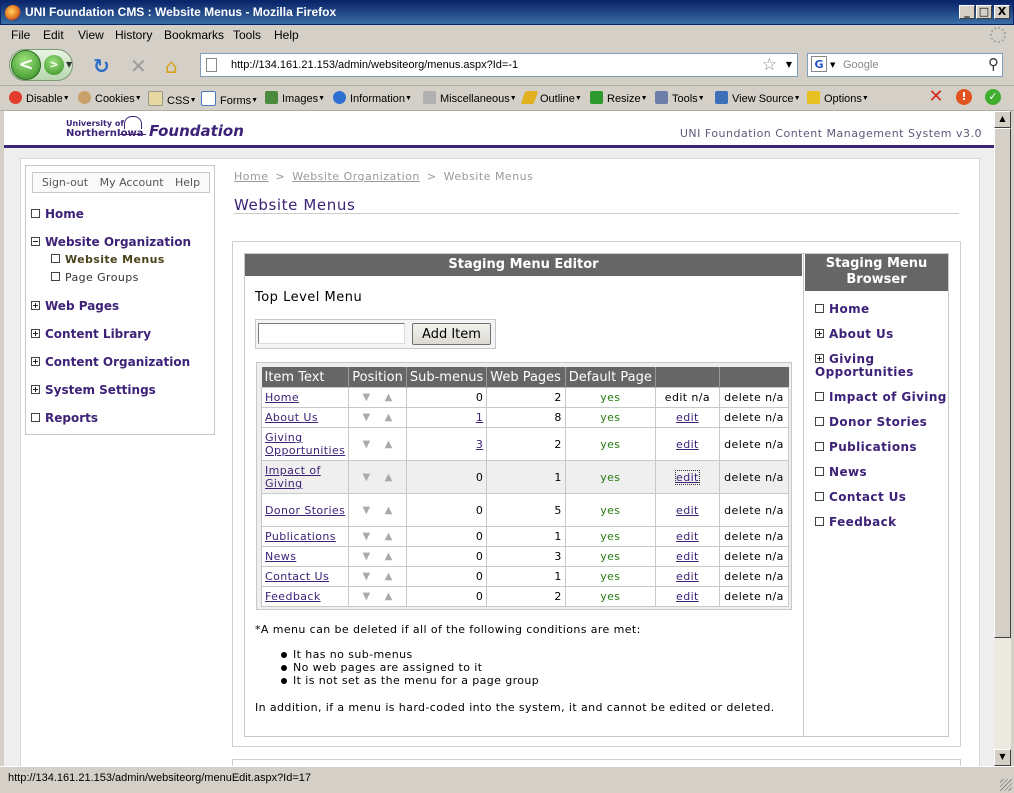  I want to click on valid-status-icon: ✓, so click(993, 97).